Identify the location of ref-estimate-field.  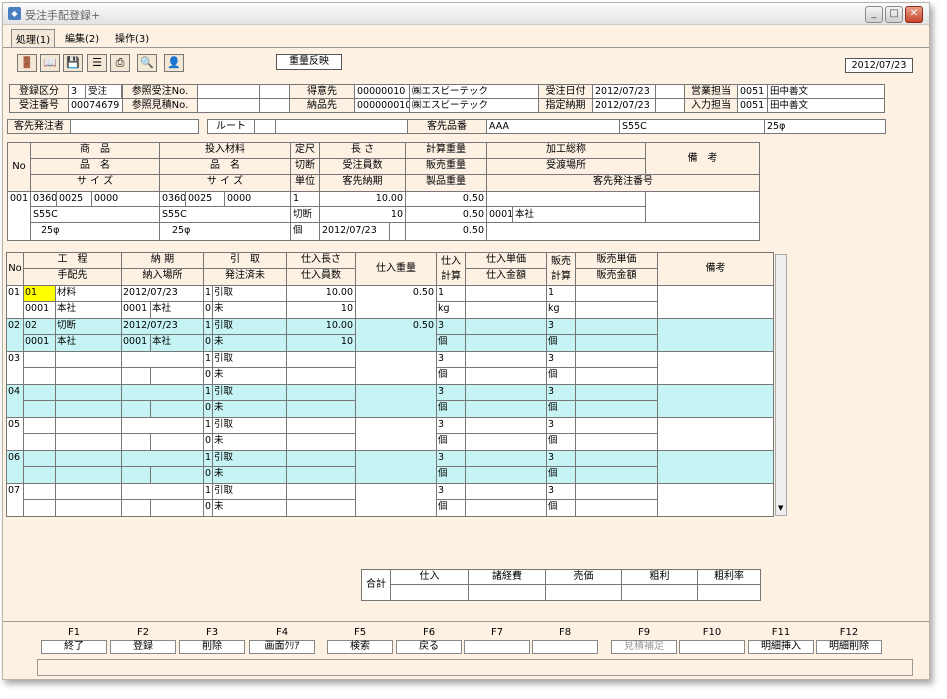
(228, 105).